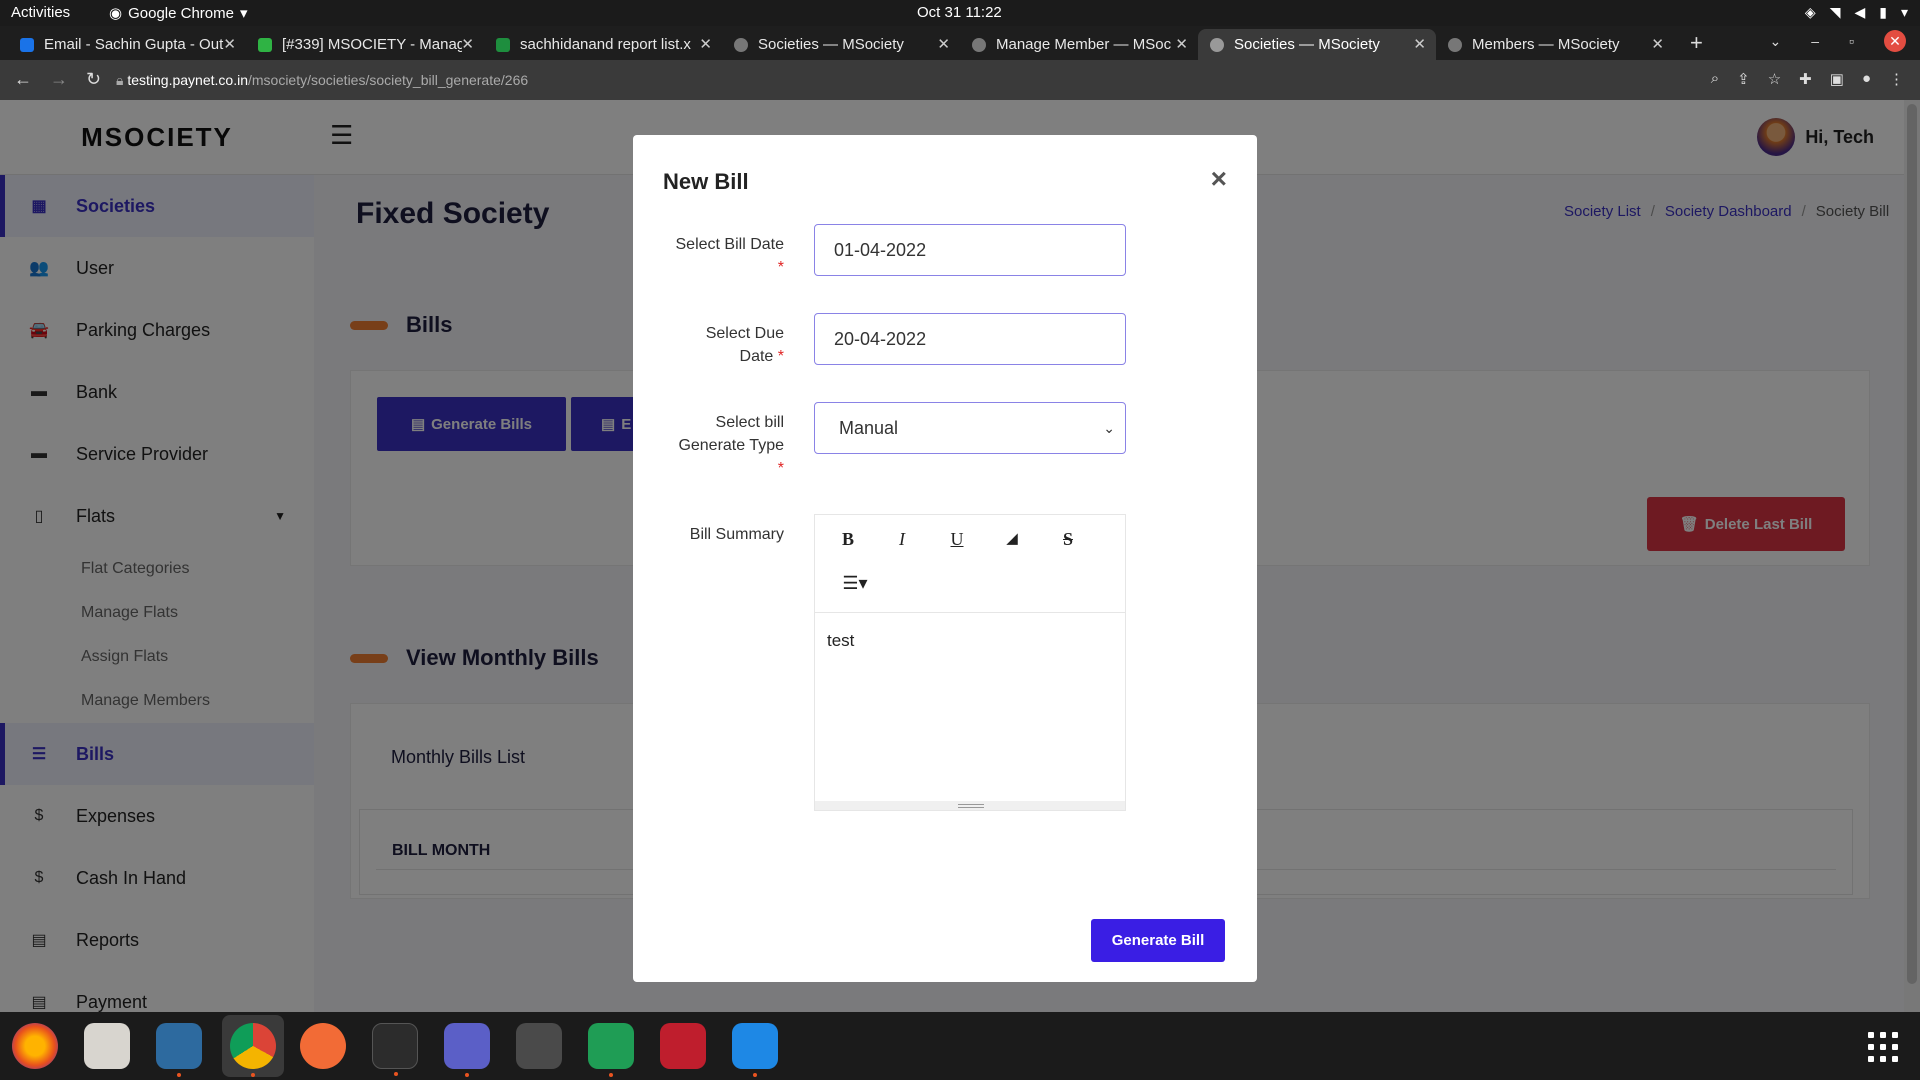 This screenshot has height=1080, width=1920. What do you see at coordinates (27, 44) in the screenshot?
I see `outlook-icon` at bounding box center [27, 44].